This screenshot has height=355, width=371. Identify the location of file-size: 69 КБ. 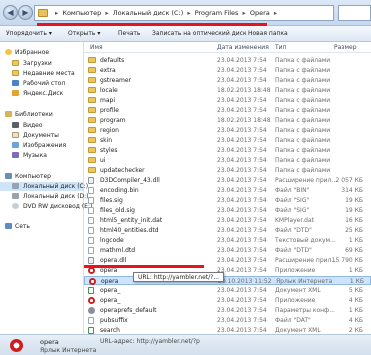
(354, 250).